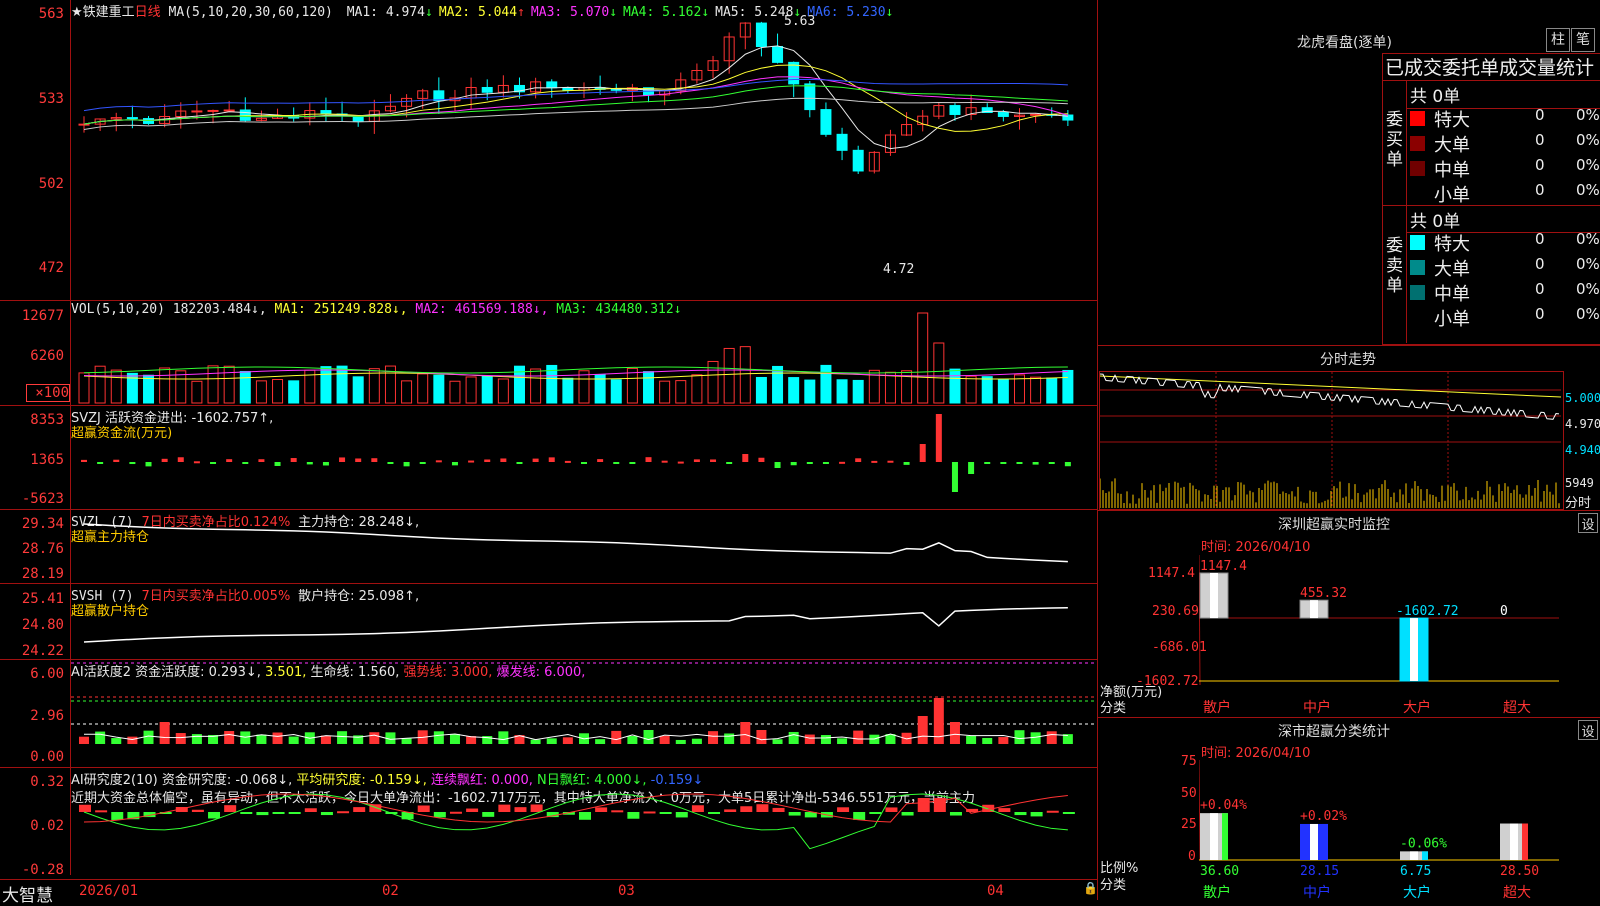 The image size is (1600, 906). I want to click on date-tick: 02, so click(390, 891).